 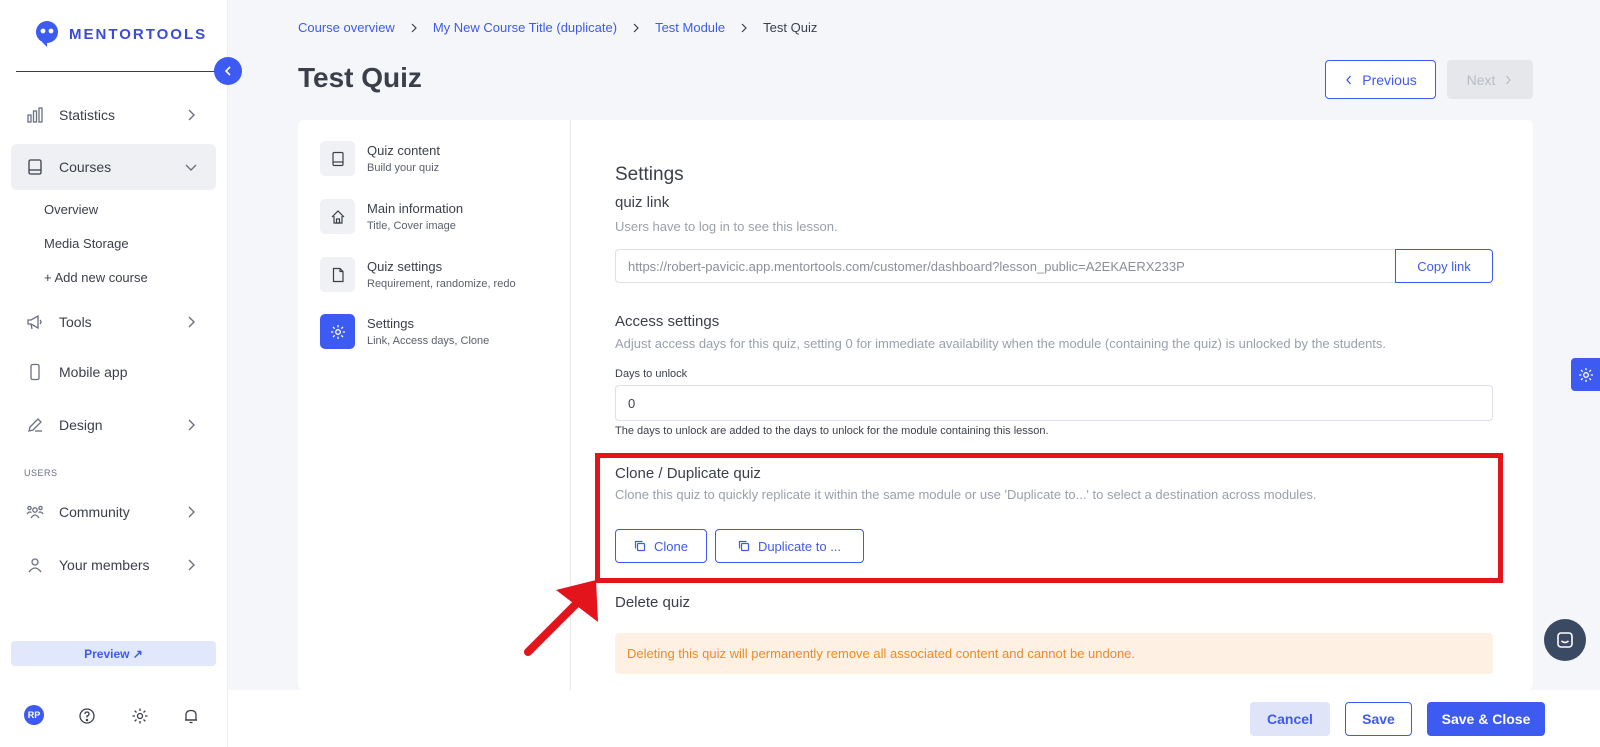 What do you see at coordinates (41, 473) in the screenshot?
I see `section-label-users: USERS` at bounding box center [41, 473].